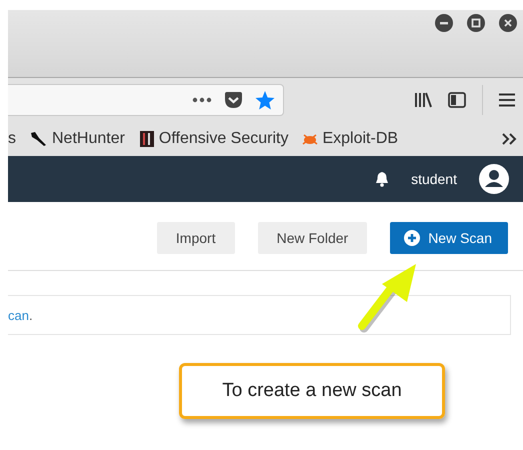  Describe the element at coordinates (310, 139) in the screenshot. I see `bug-icon` at that location.